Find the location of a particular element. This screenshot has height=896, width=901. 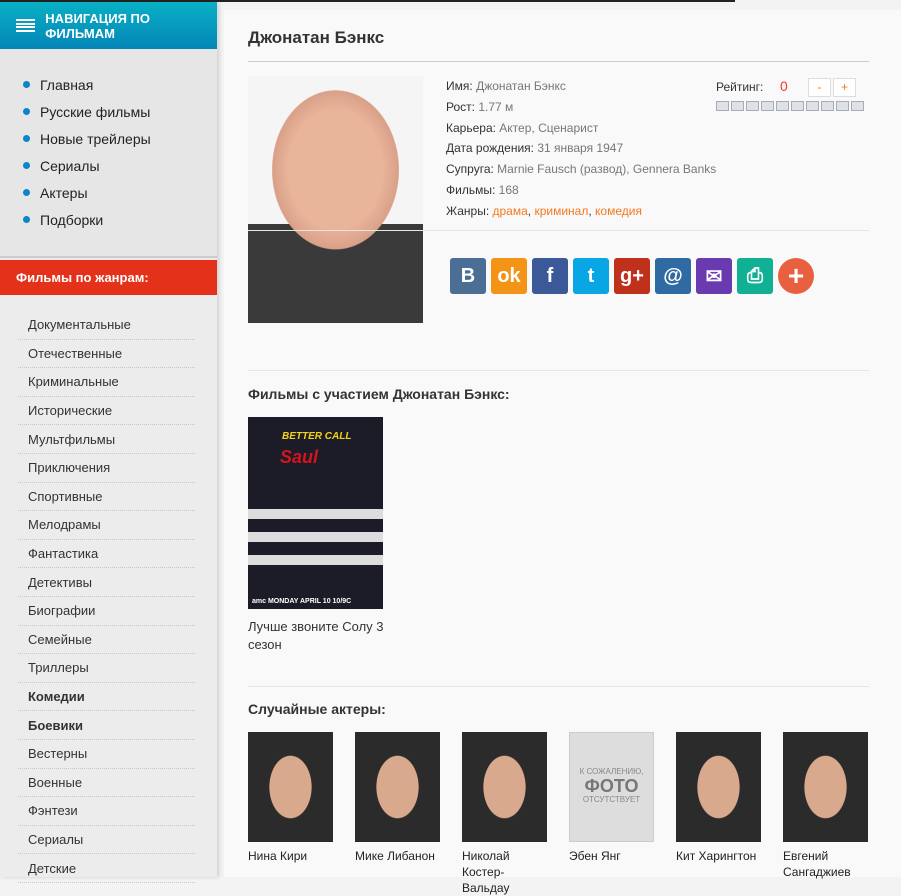

genre-item: Исторические is located at coordinates (106, 411).